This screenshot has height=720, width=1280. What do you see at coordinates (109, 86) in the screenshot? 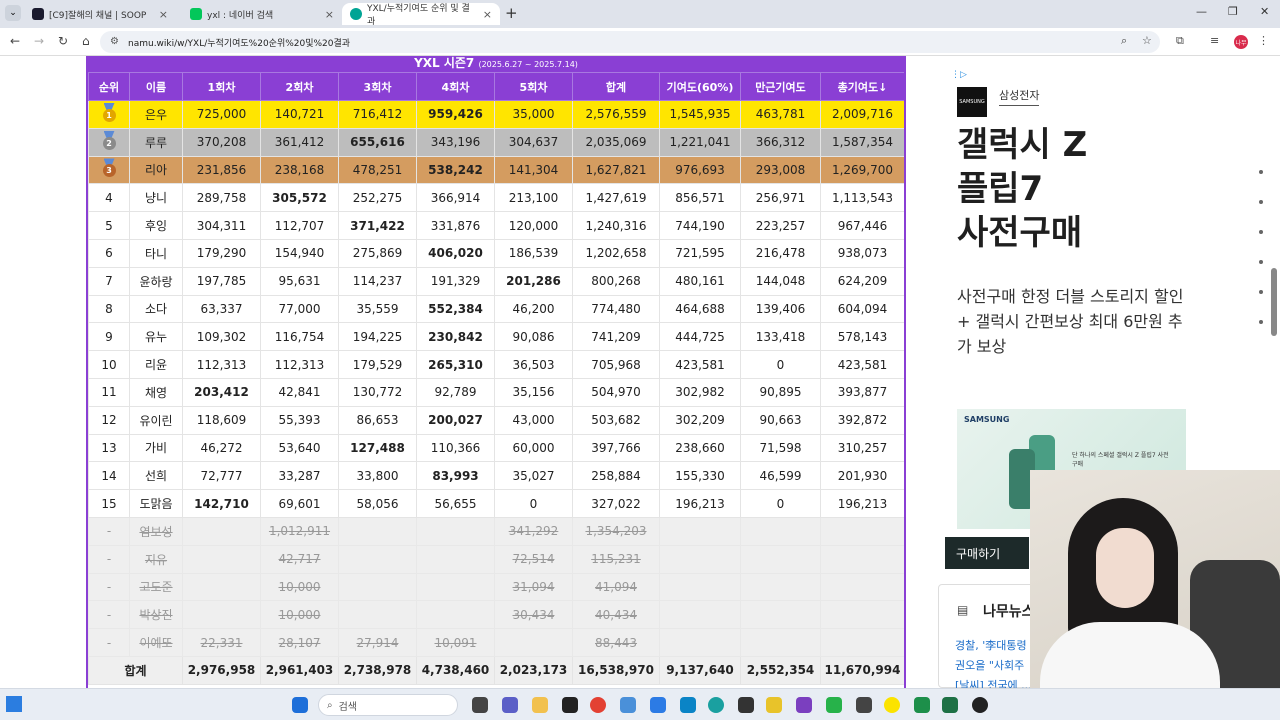
I see `column-header: 순위` at bounding box center [109, 86].